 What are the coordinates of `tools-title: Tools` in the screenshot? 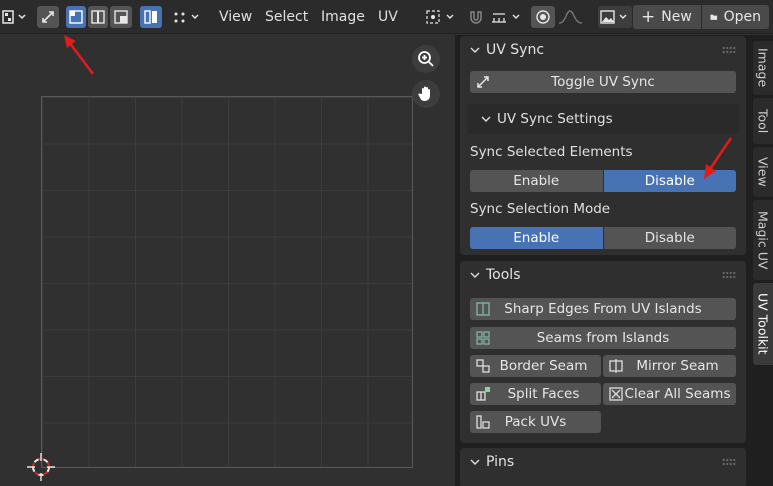 It's located at (503, 275).